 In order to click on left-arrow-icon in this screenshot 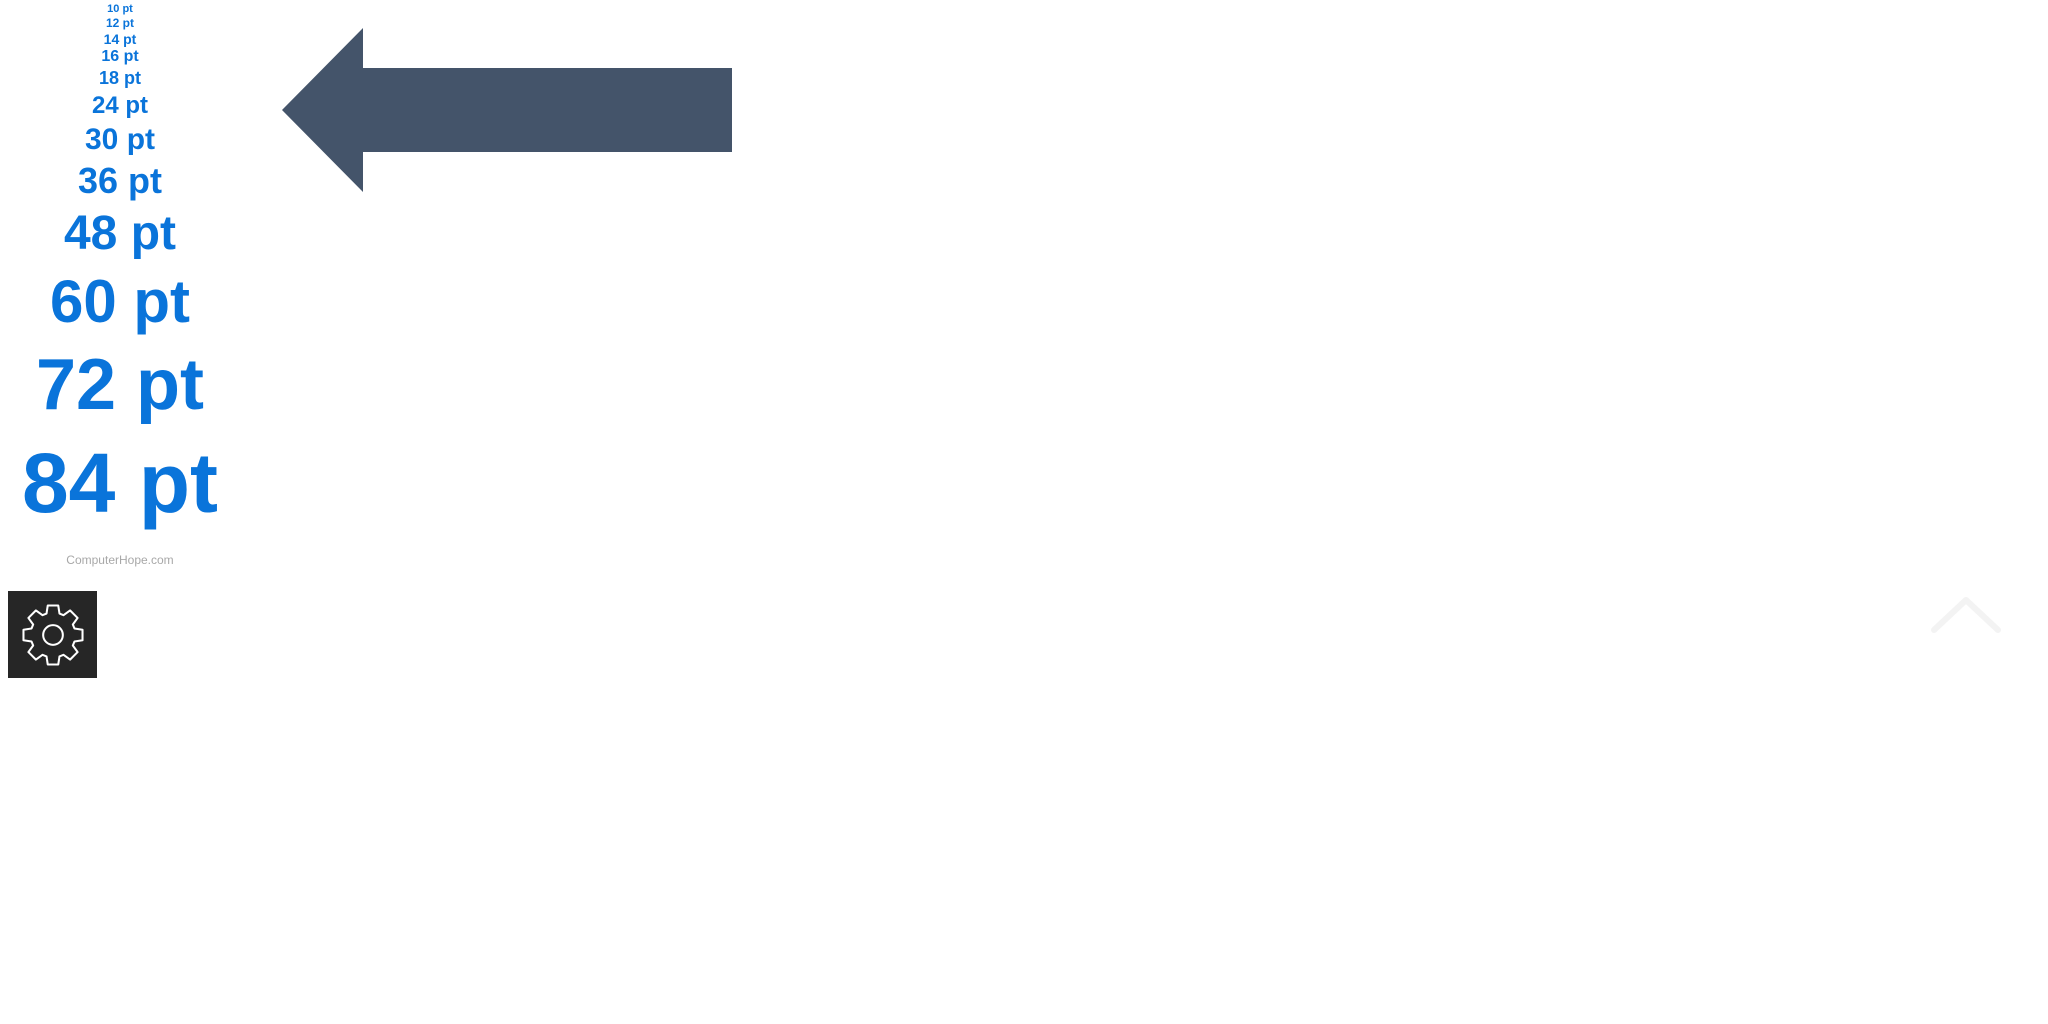, I will do `click(507, 110)`.